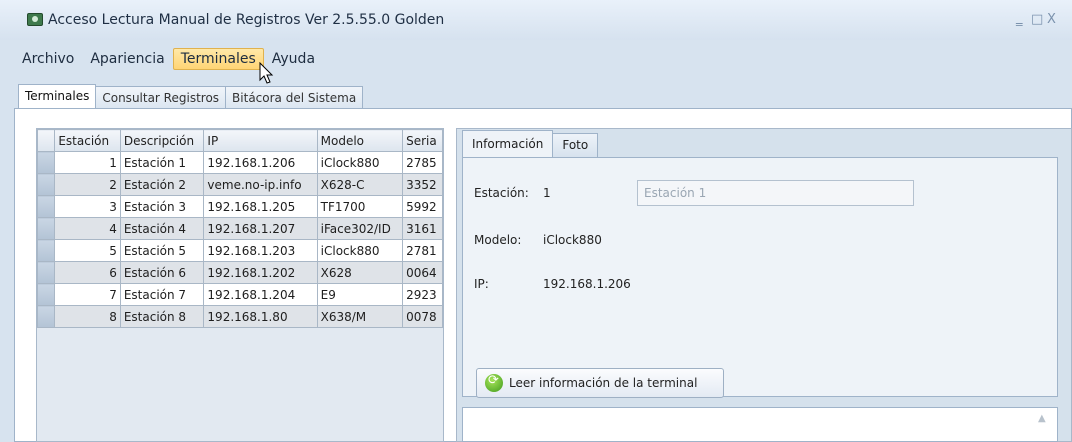 The height and width of the screenshot is (442, 1072). Describe the element at coordinates (1037, 19) in the screenshot. I see `maximize-button: □` at that location.